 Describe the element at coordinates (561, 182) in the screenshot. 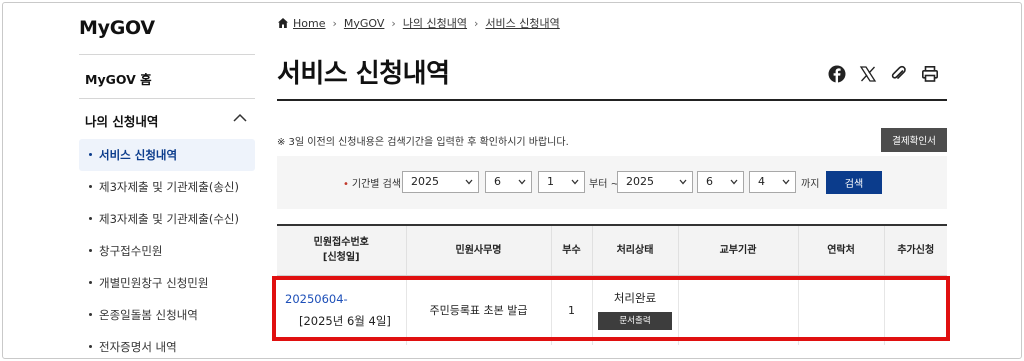

I see `from-day-select: 1` at that location.